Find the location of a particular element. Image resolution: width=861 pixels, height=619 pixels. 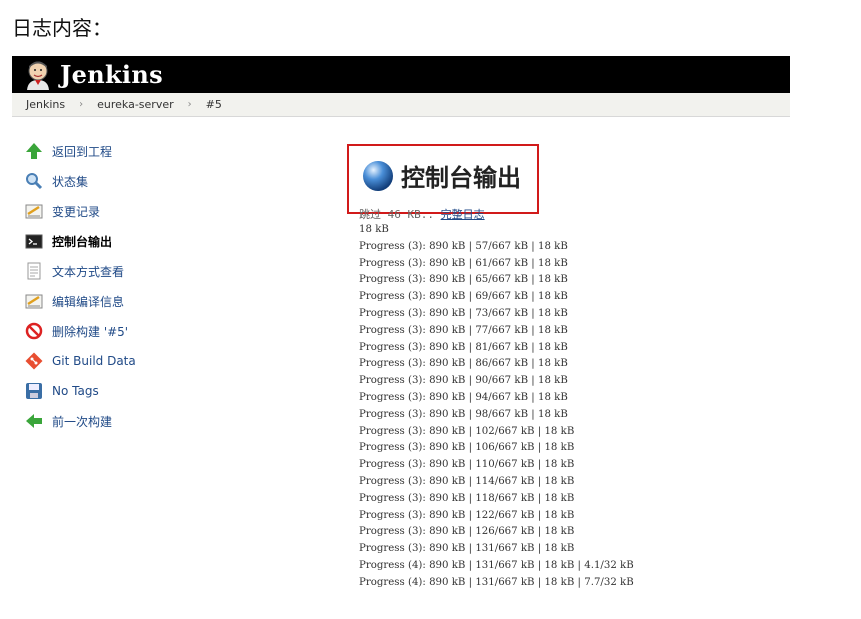

console-line: Progress (3): 890 kB | 81/667 kB | 18 kB is located at coordinates (463, 347).